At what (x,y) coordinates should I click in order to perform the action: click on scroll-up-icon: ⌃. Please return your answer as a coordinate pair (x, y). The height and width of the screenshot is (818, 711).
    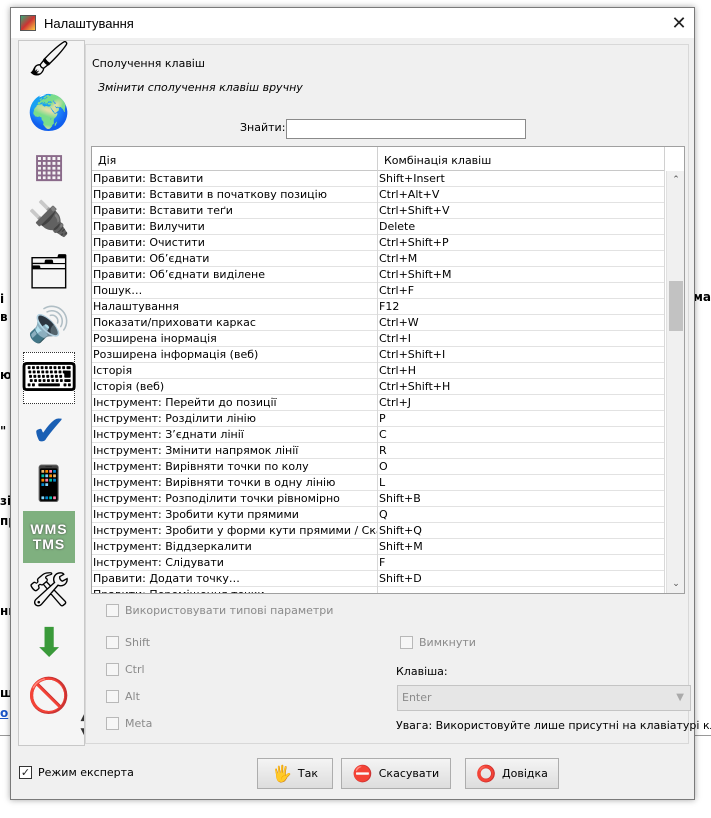
    Looking at the image, I should click on (675, 180).